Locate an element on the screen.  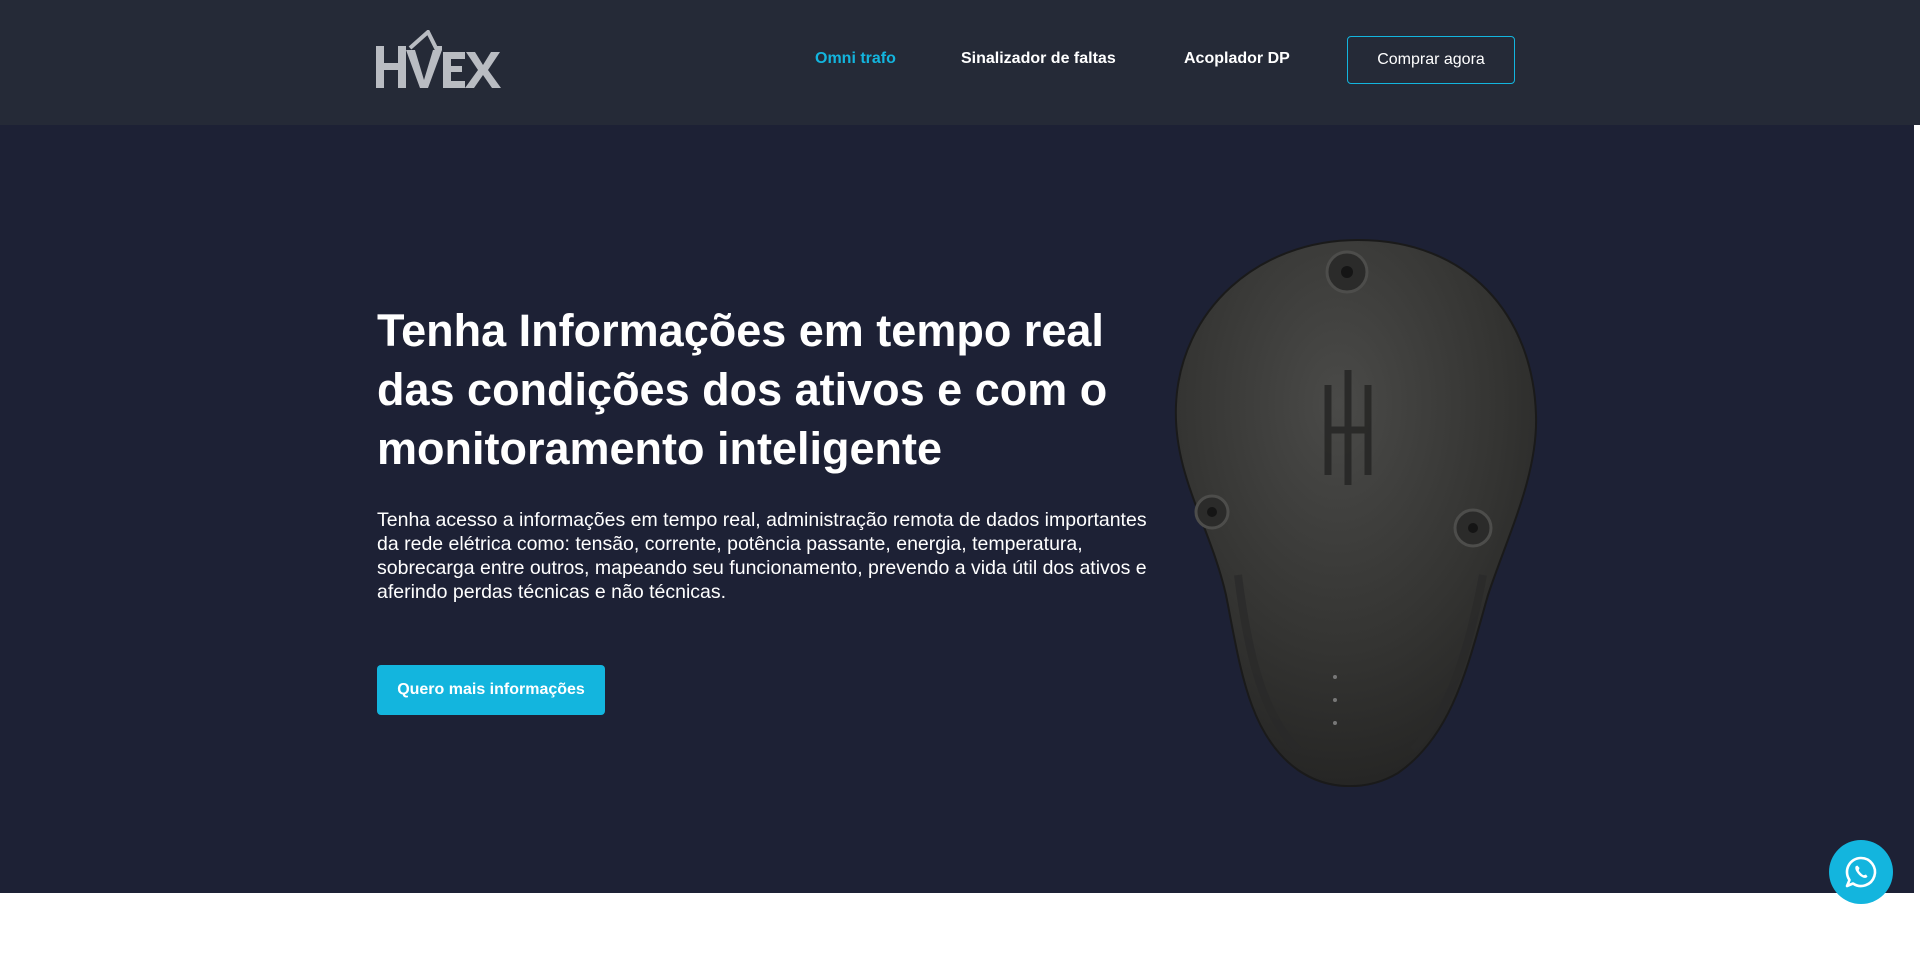
whatsapp-chat-button is located at coordinates (1861, 872).